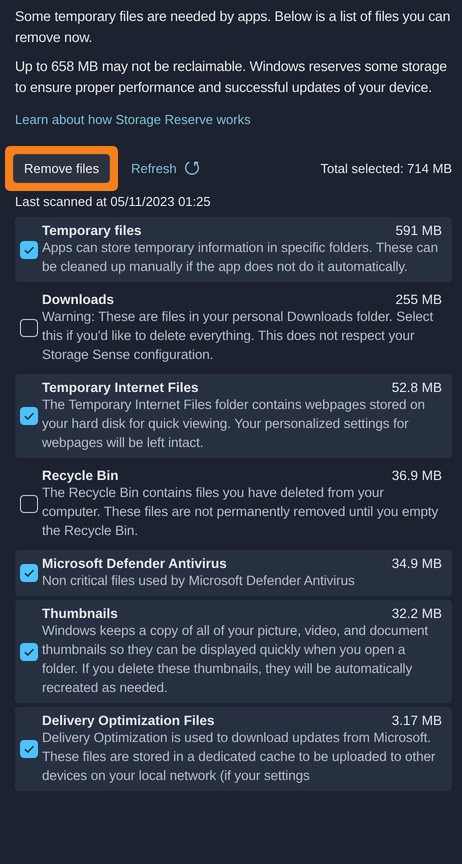  I want to click on remove-files-button: Remove files, so click(61, 168).